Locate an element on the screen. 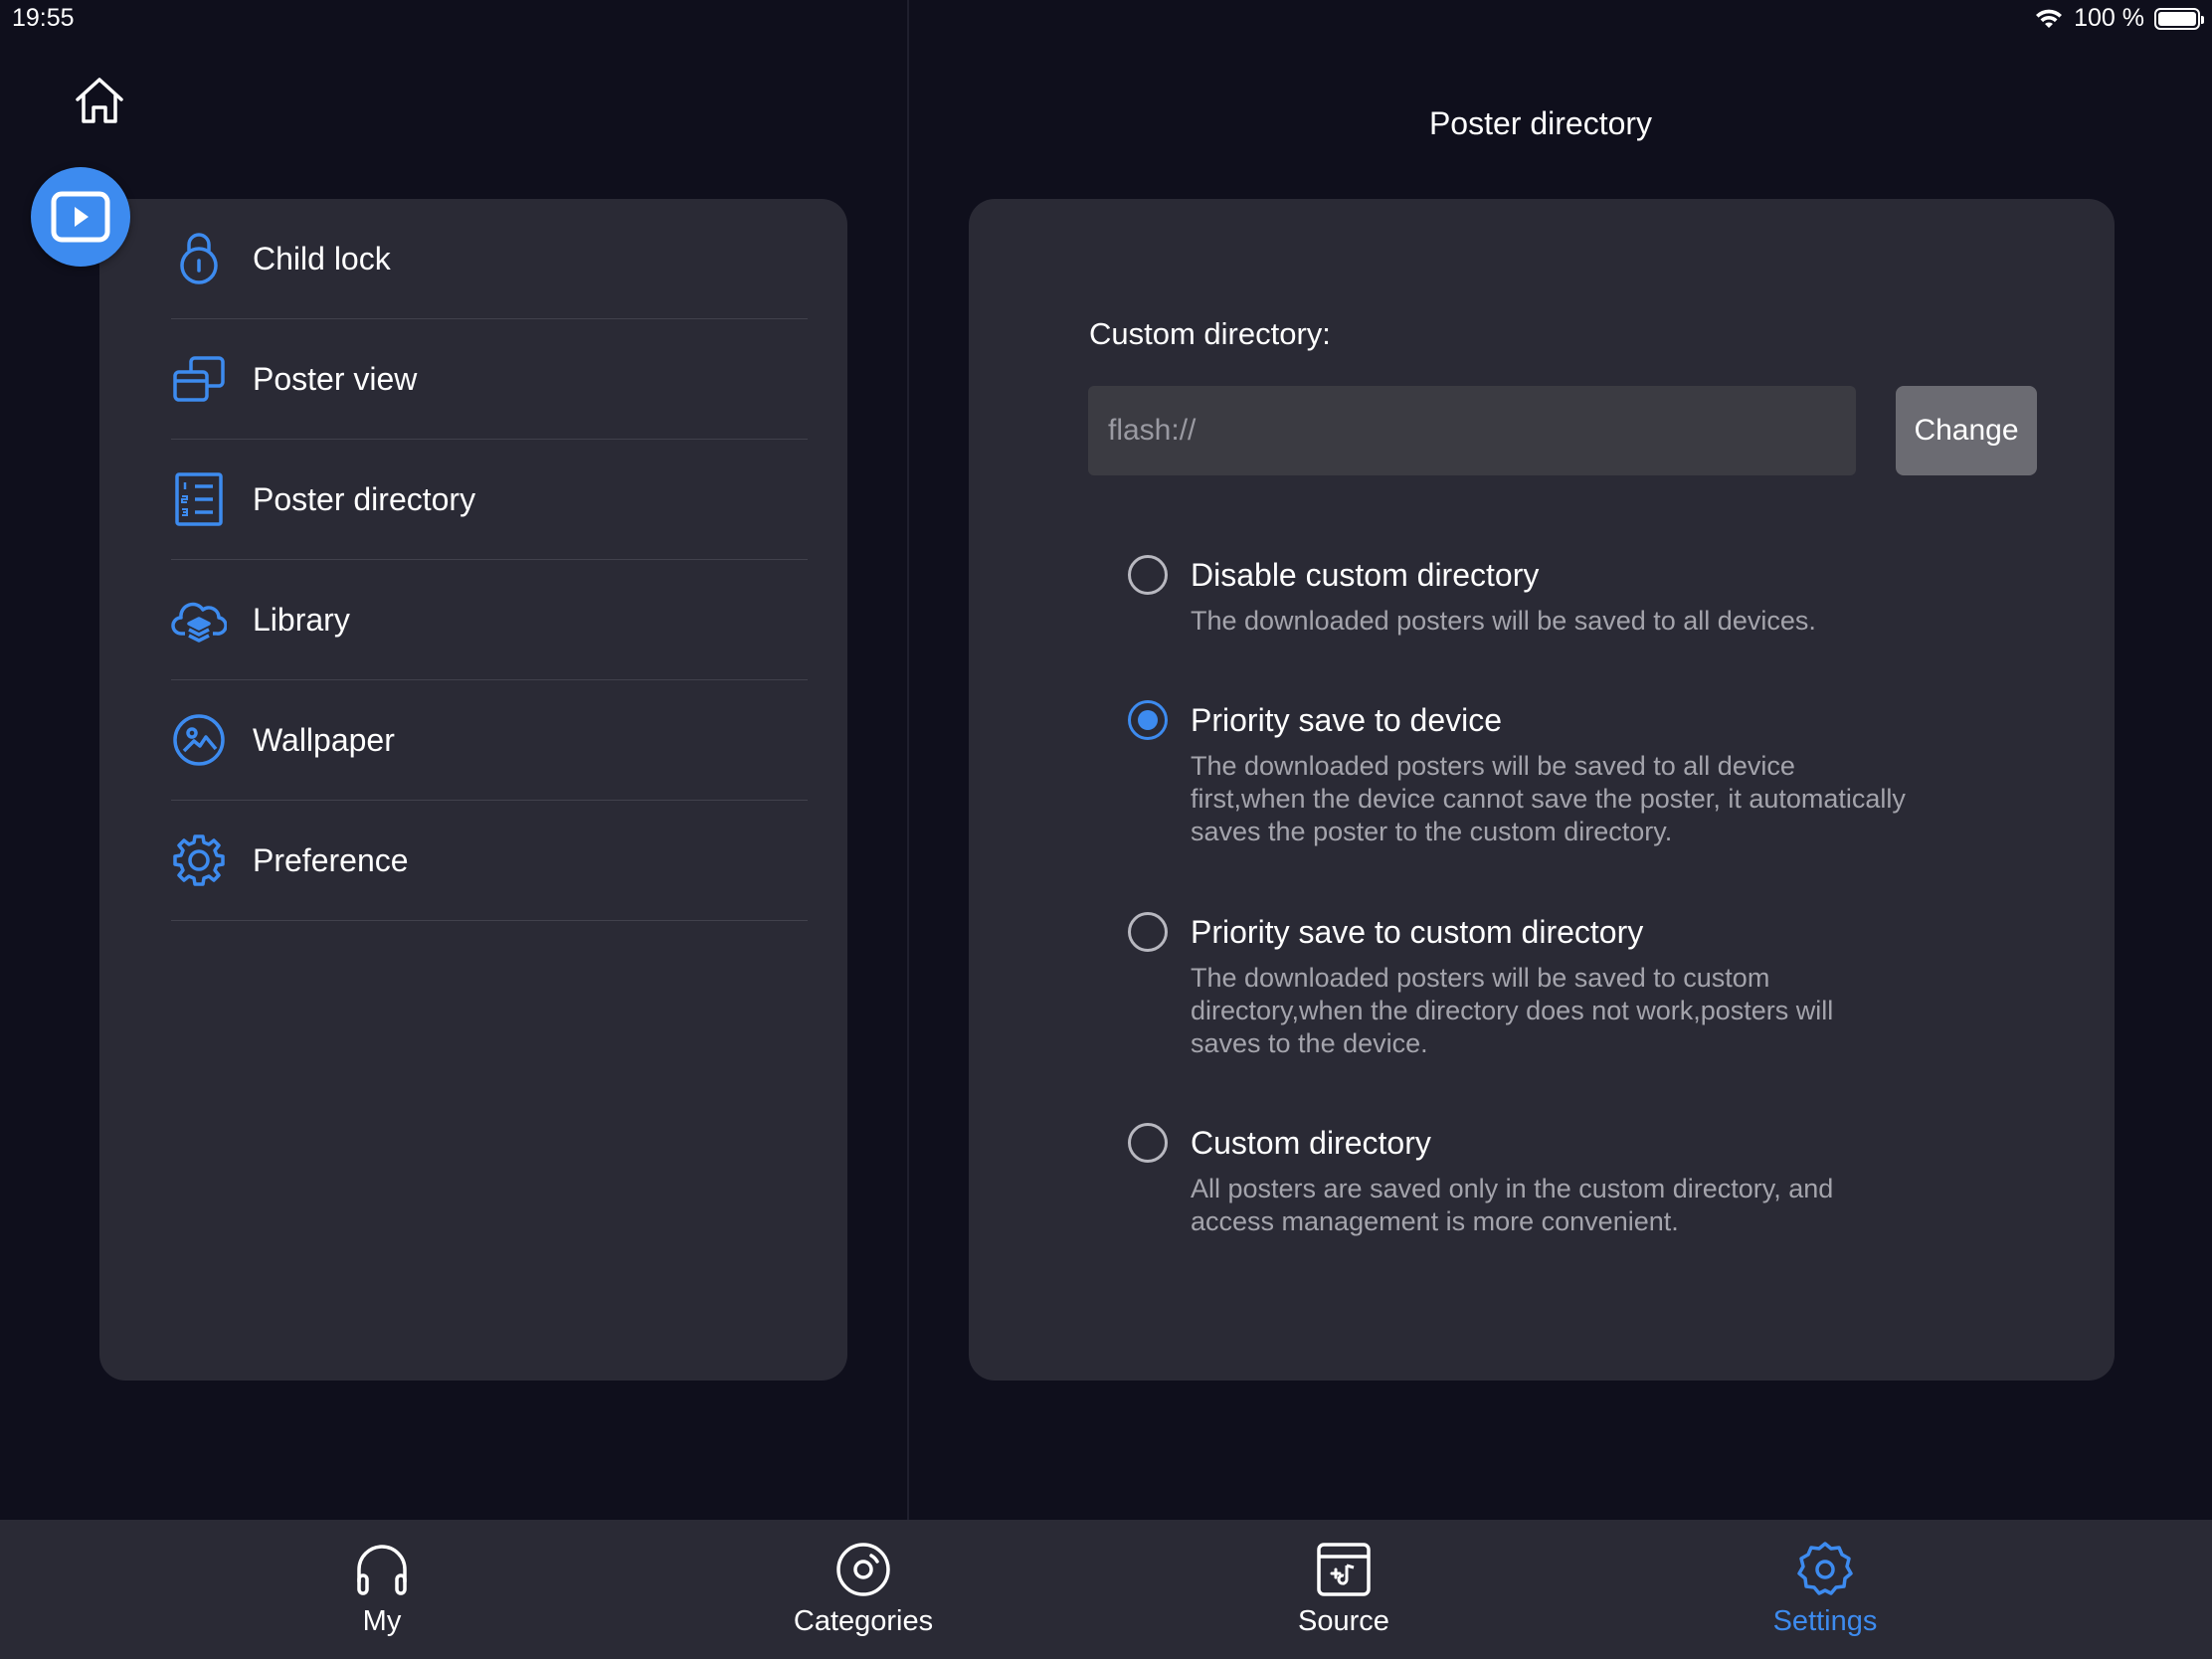 The image size is (2212, 1659). battery-percentage: 100 % is located at coordinates (2109, 18).